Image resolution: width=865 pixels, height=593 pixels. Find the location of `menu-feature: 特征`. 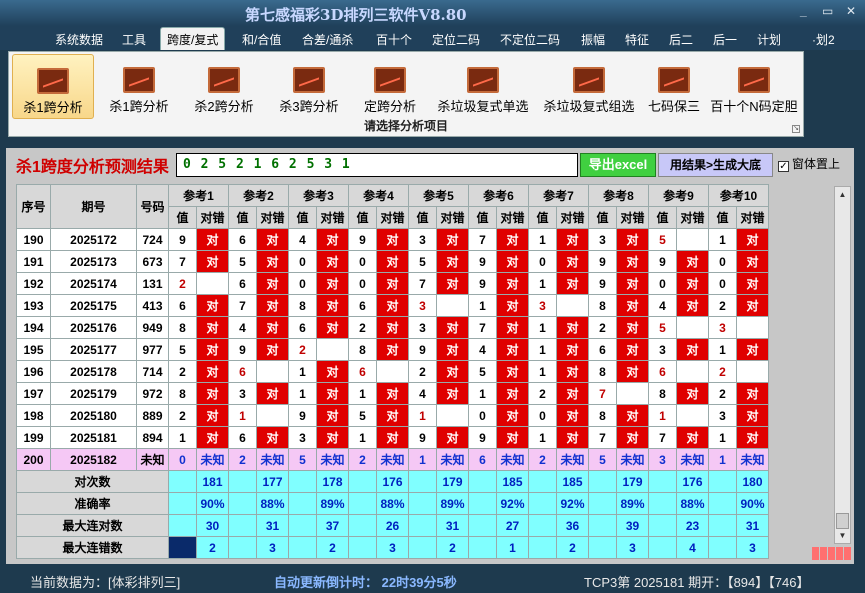

menu-feature: 特征 is located at coordinates (637, 39).